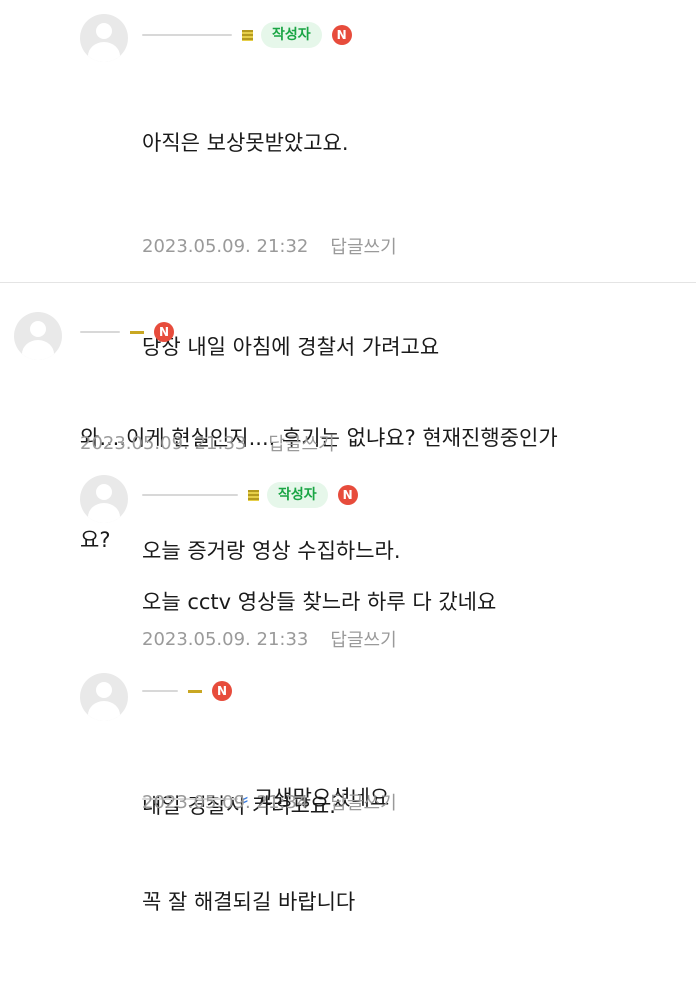  Describe the element at coordinates (225, 246) in the screenshot. I see `comment-date: 2023.05.09. 21:32` at that location.